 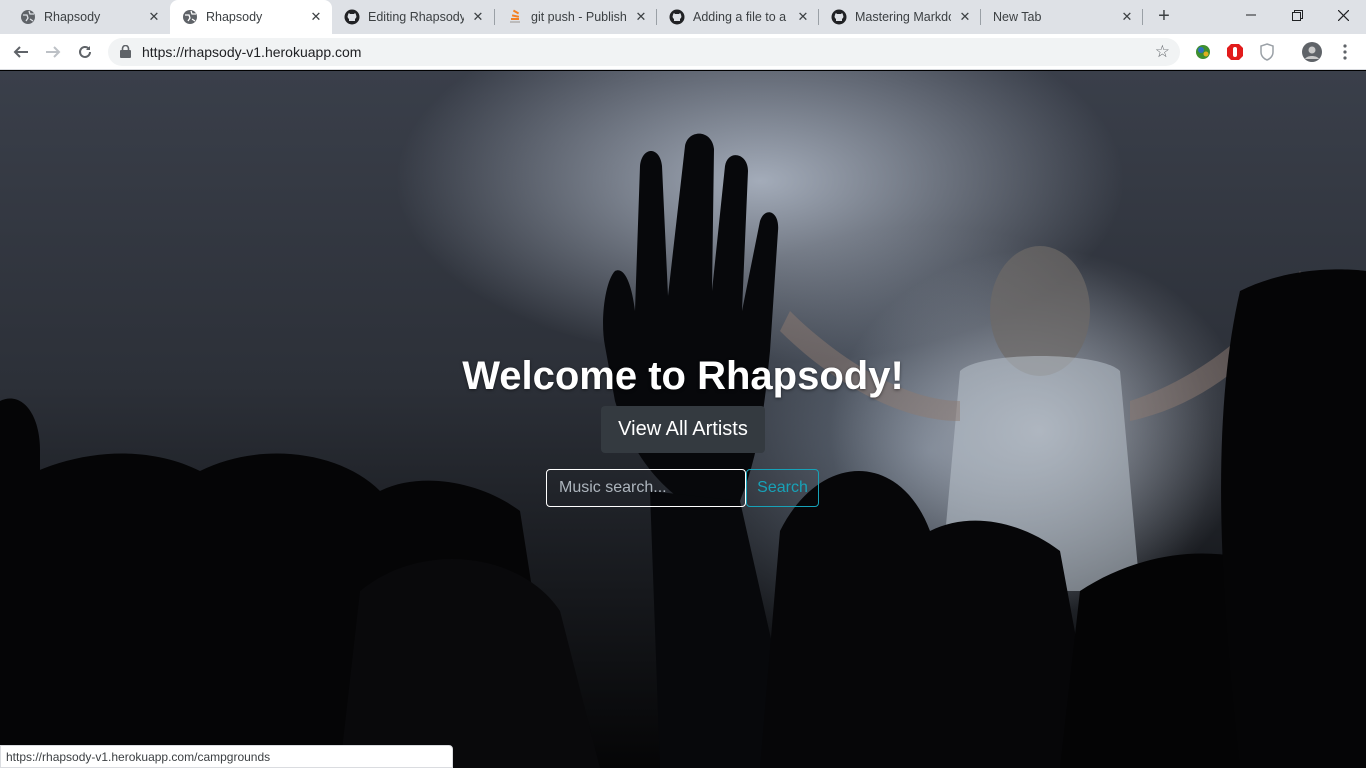 I want to click on restore-icon, so click(x=1297, y=15).